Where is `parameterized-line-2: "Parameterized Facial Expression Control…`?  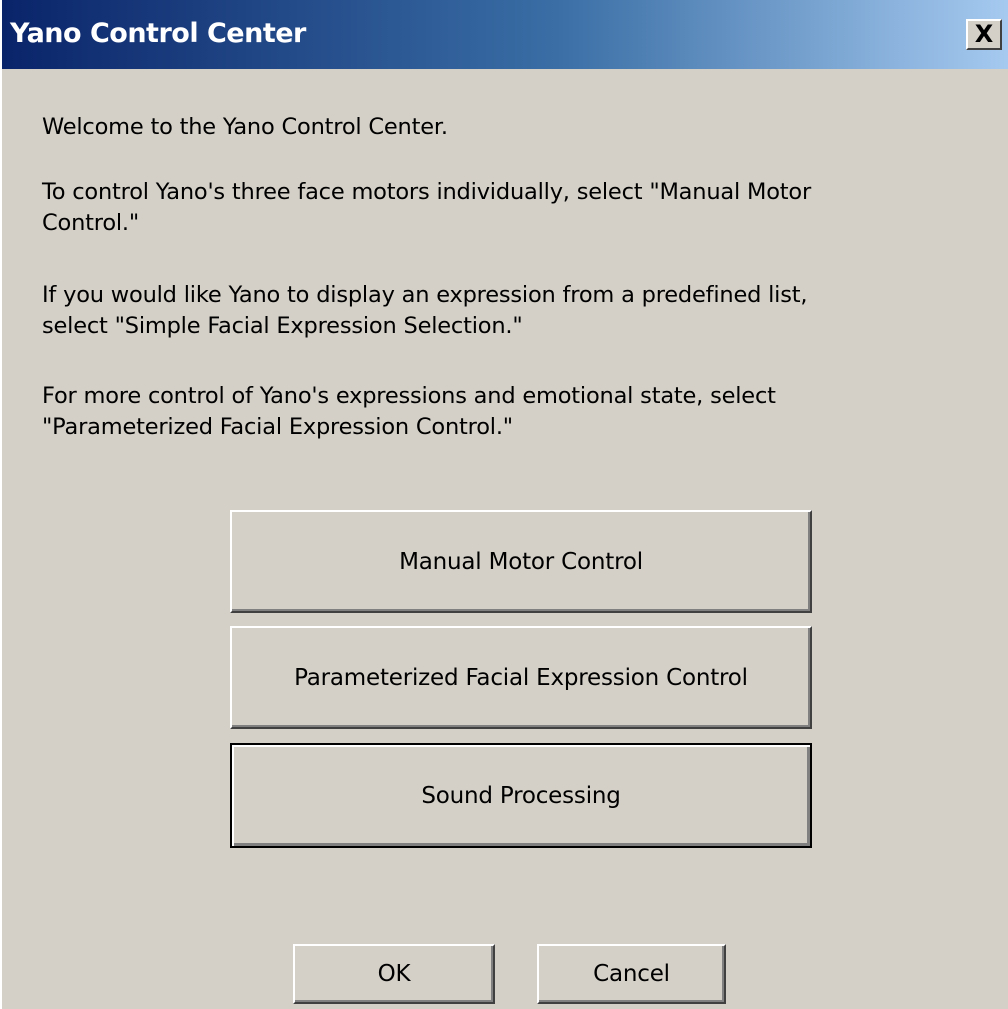
parameterized-line-2: "Parameterized Facial Expression Control… is located at coordinates (277, 427).